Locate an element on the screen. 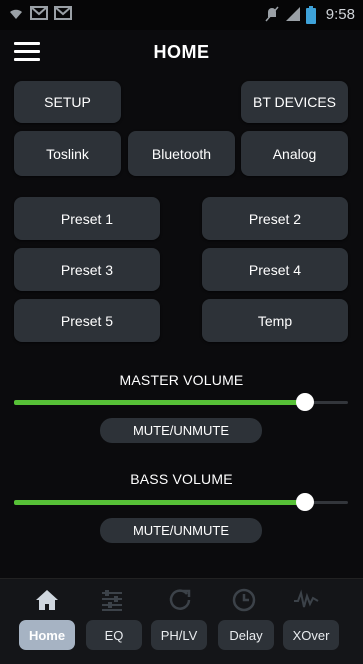 The height and width of the screenshot is (664, 363). preset-2-button: Preset 2 is located at coordinates (275, 218).